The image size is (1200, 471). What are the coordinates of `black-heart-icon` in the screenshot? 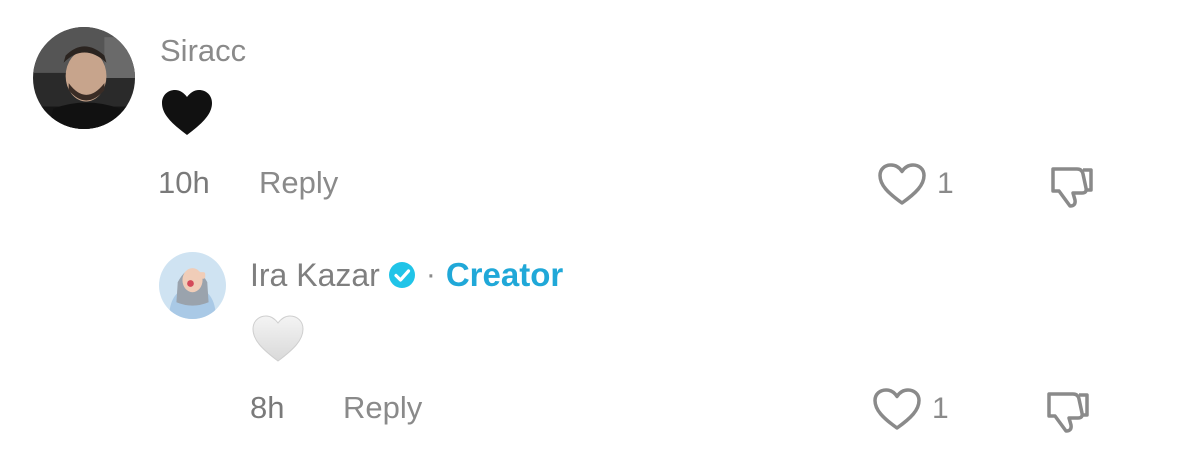 It's located at (187, 113).